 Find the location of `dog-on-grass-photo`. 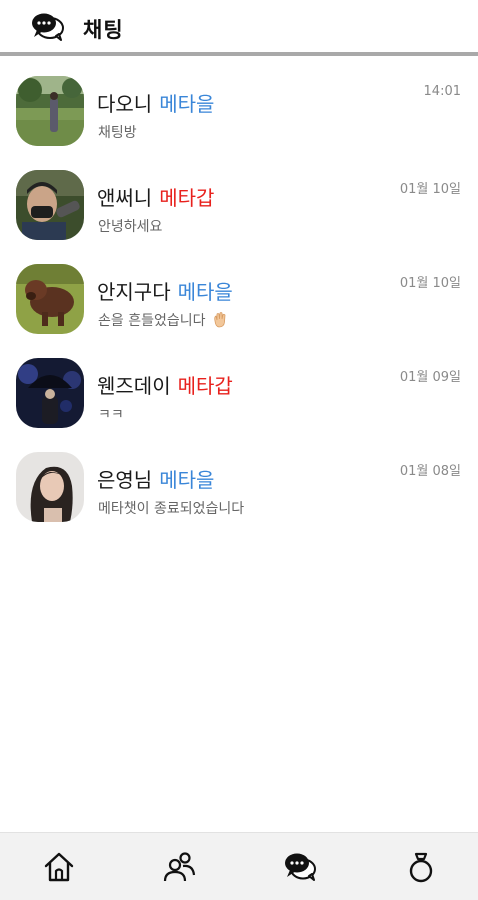

dog-on-grass-photo is located at coordinates (50, 299).